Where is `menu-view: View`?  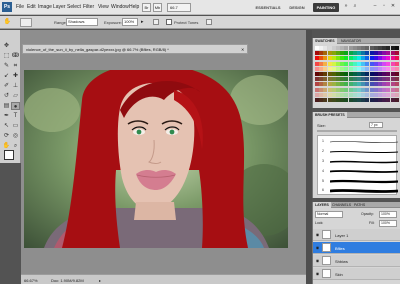 menu-view: View is located at coordinates (103, 7).